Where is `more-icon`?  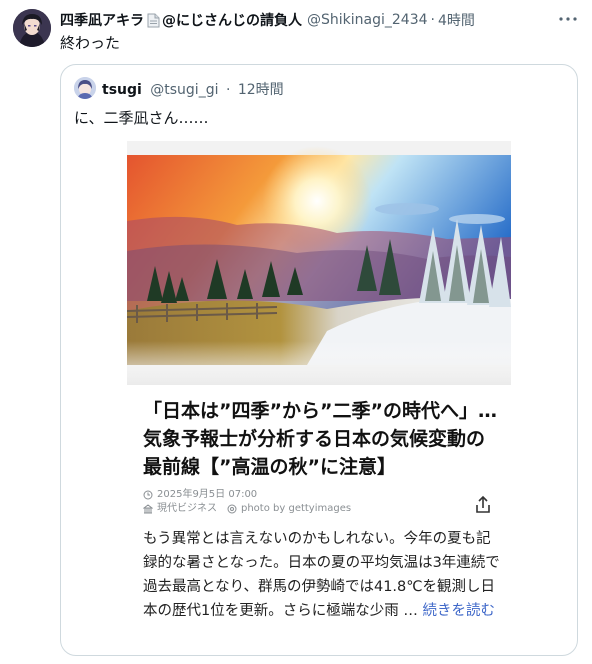 more-icon is located at coordinates (568, 19).